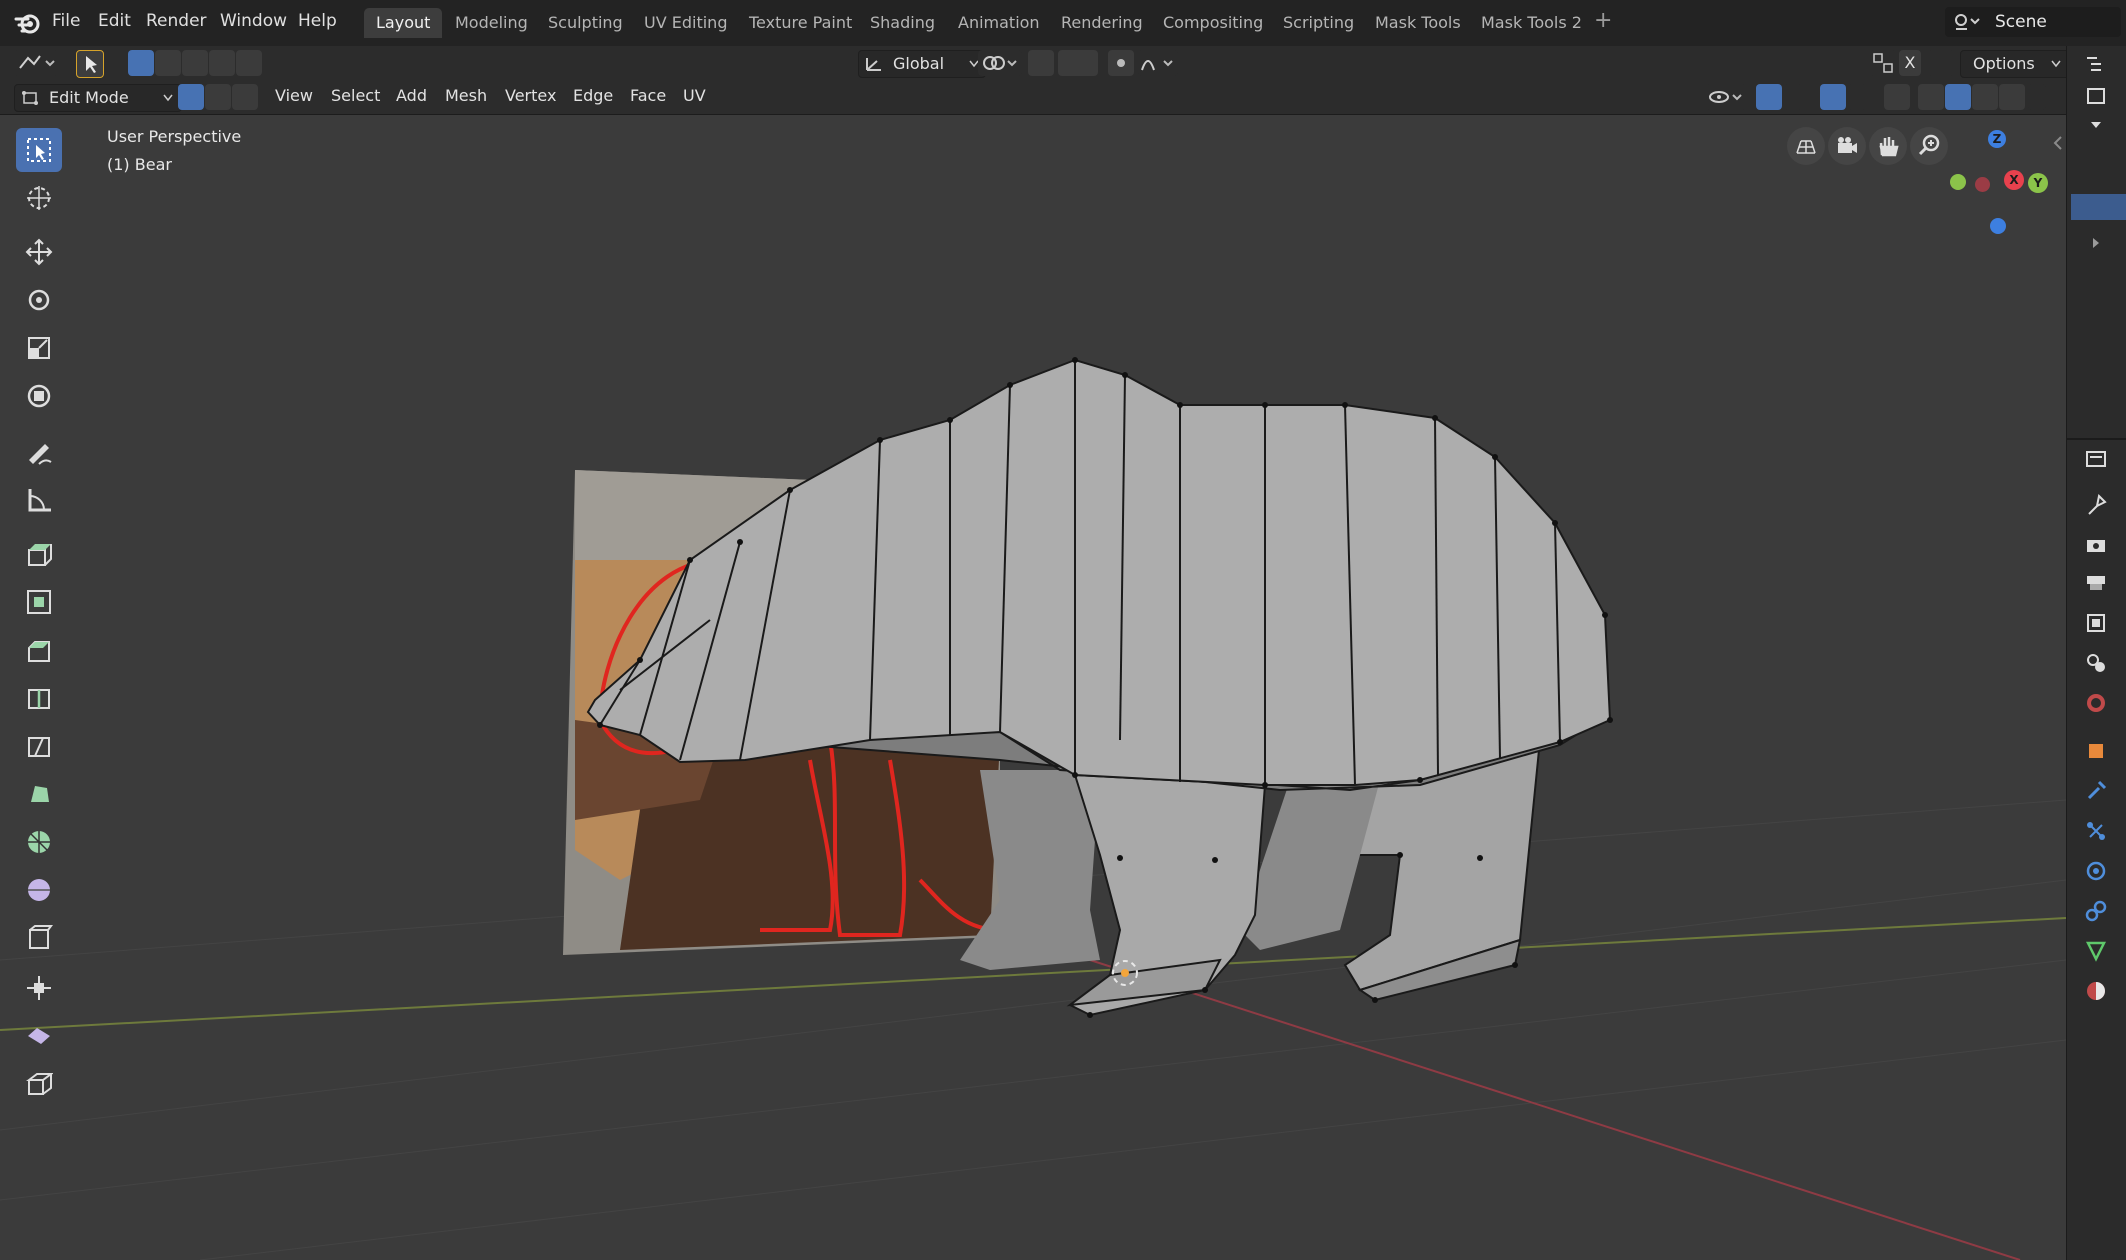 The width and height of the screenshot is (2126, 1260). I want to click on loop-cut-tool, so click(39, 698).